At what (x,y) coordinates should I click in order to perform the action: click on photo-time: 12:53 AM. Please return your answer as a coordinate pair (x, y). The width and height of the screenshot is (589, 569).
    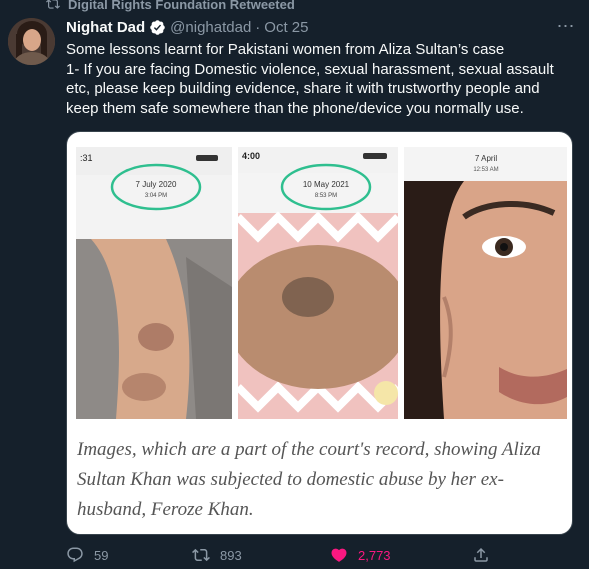
    Looking at the image, I should click on (485, 170).